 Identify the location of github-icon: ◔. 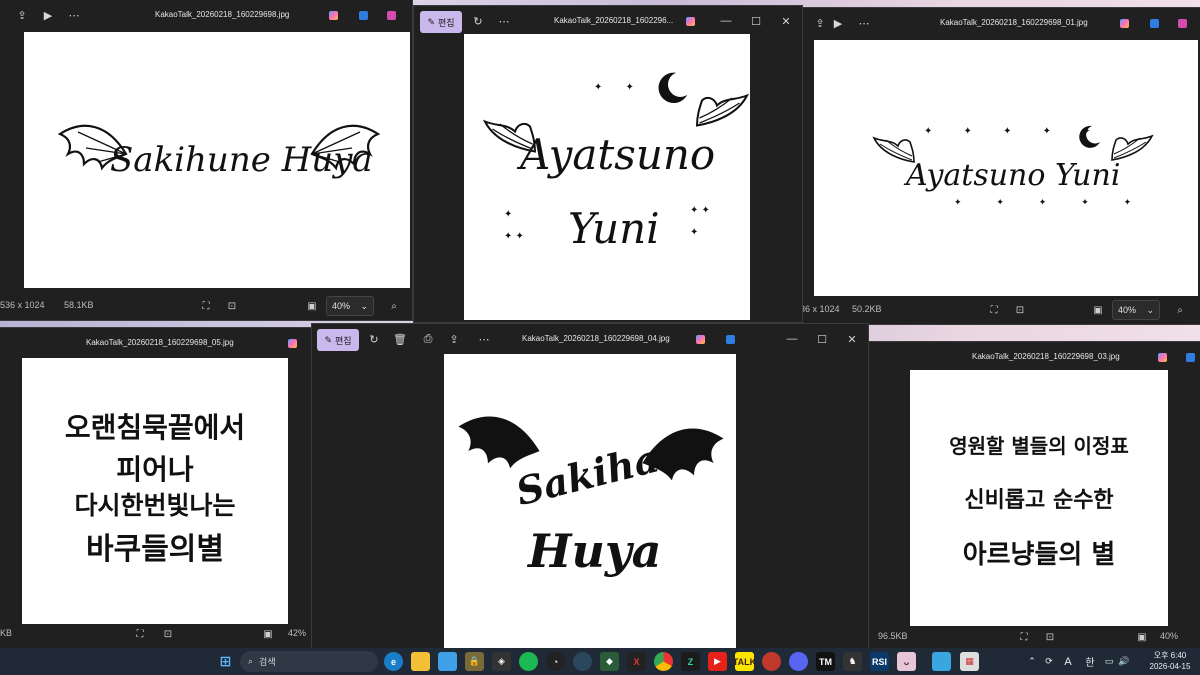
(555, 661).